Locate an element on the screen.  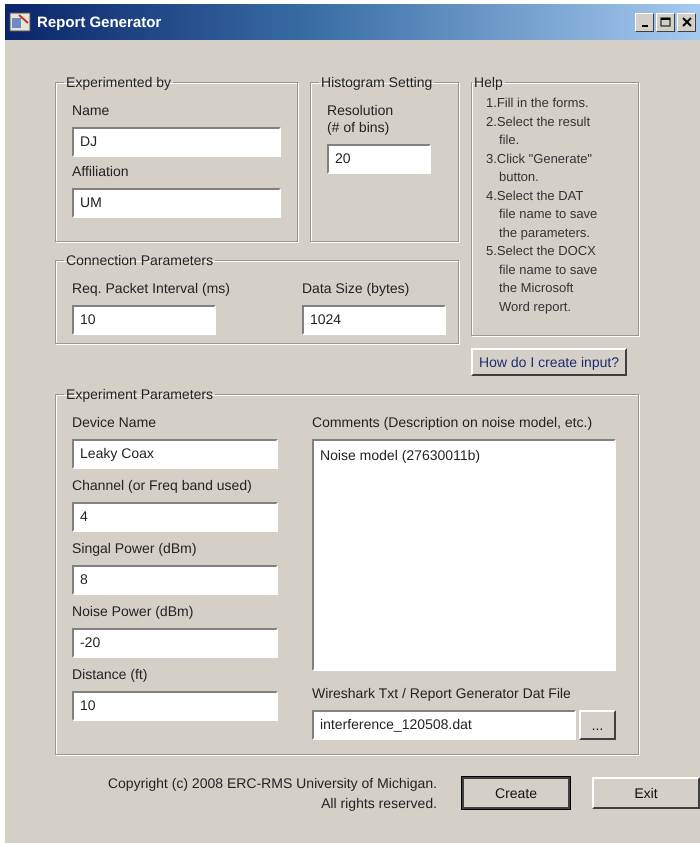
close-icon is located at coordinates (687, 22).